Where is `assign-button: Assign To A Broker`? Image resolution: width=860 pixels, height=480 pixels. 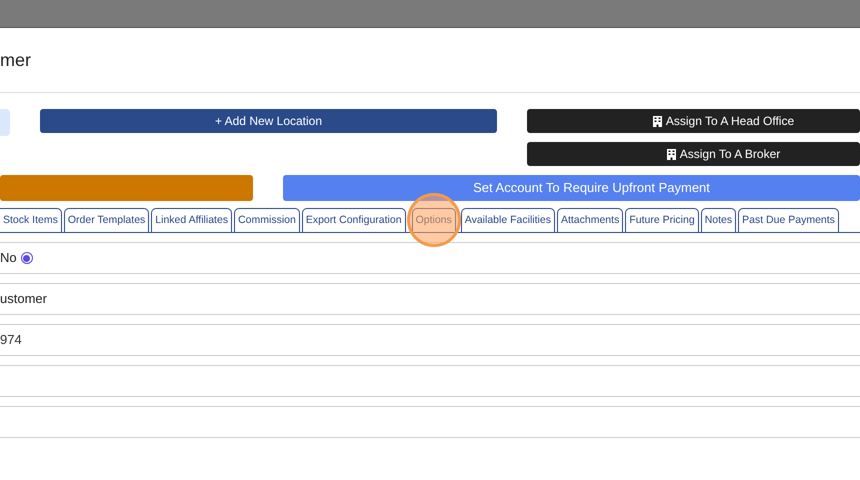 assign-button: Assign To A Broker is located at coordinates (693, 154).